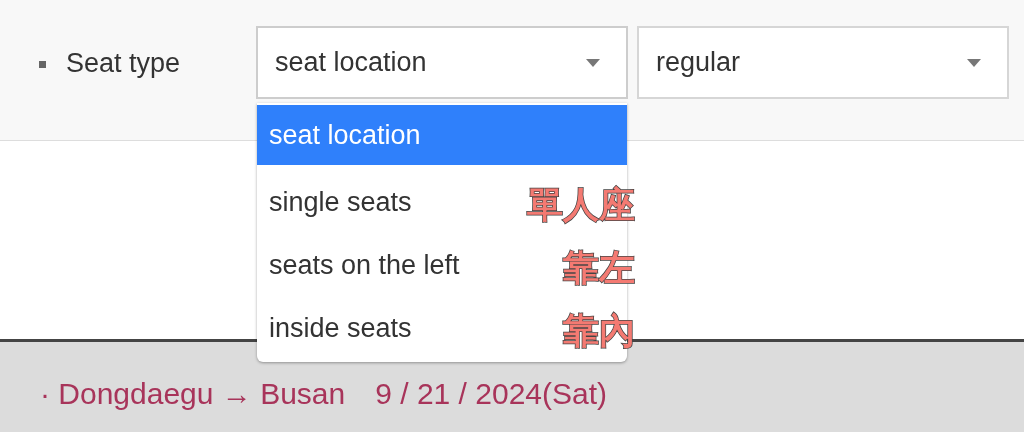 The width and height of the screenshot is (1024, 432). I want to click on bullet-icon, so click(42, 64).